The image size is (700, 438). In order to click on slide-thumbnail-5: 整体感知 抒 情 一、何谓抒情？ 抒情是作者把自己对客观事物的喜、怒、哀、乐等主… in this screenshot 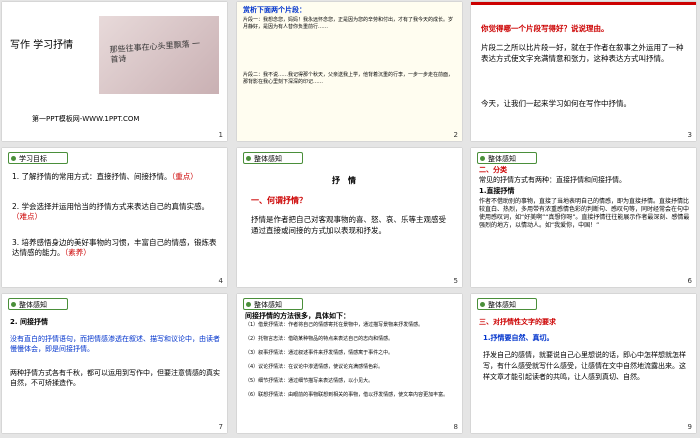, I will do `click(349, 217)`.